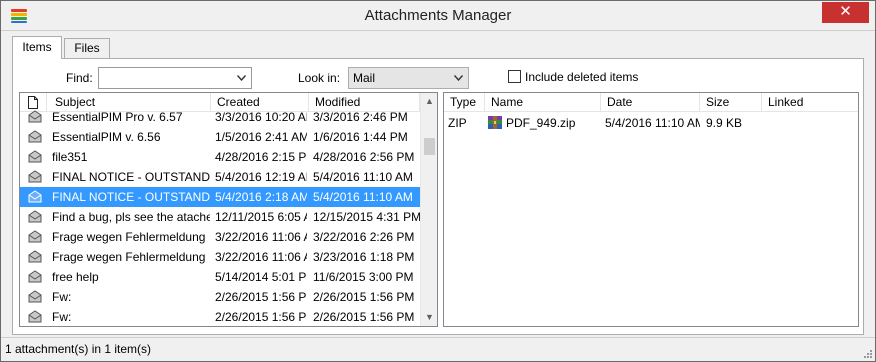 The height and width of the screenshot is (362, 876). Describe the element at coordinates (360, 117) in the screenshot. I see `item-modified: 3/3/2016 2:46 PM` at that location.